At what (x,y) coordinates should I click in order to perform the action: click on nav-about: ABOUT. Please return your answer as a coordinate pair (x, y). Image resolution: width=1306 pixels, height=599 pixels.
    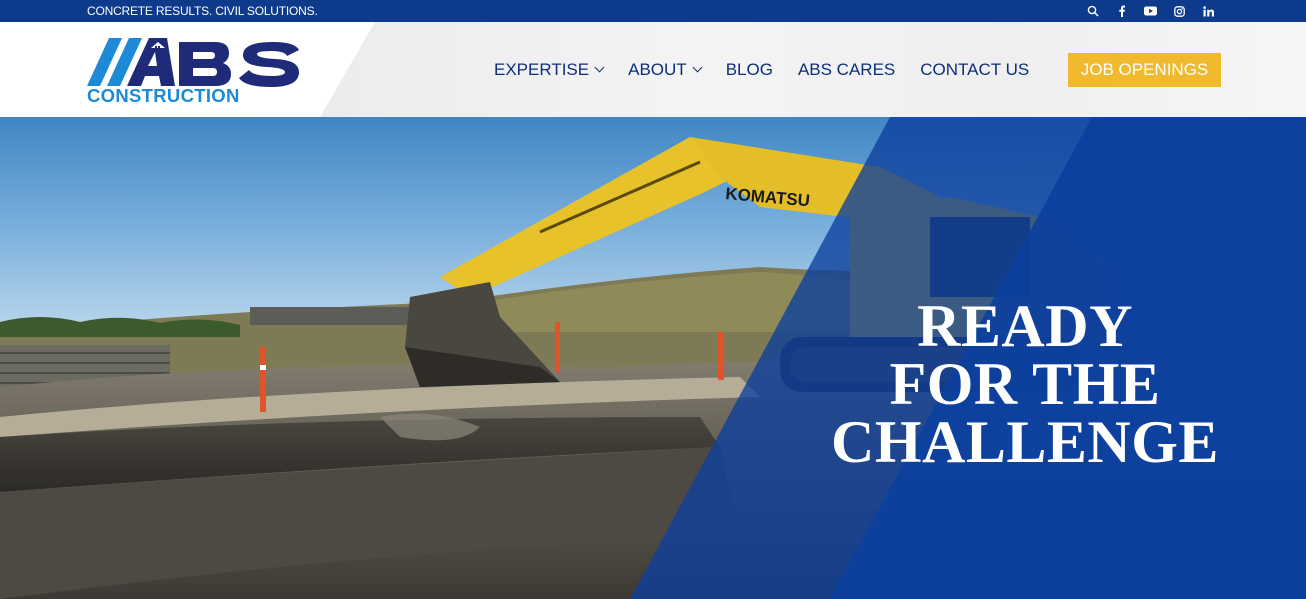
    Looking at the image, I should click on (665, 69).